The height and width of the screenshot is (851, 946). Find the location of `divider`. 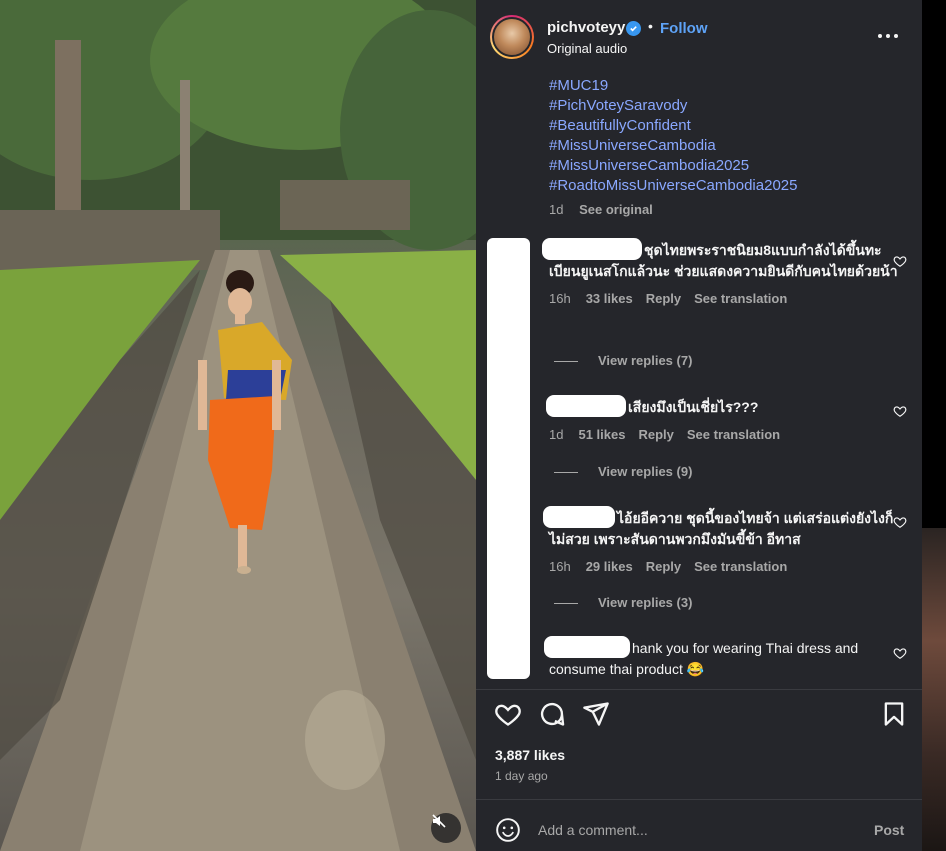

divider is located at coordinates (699, 689).